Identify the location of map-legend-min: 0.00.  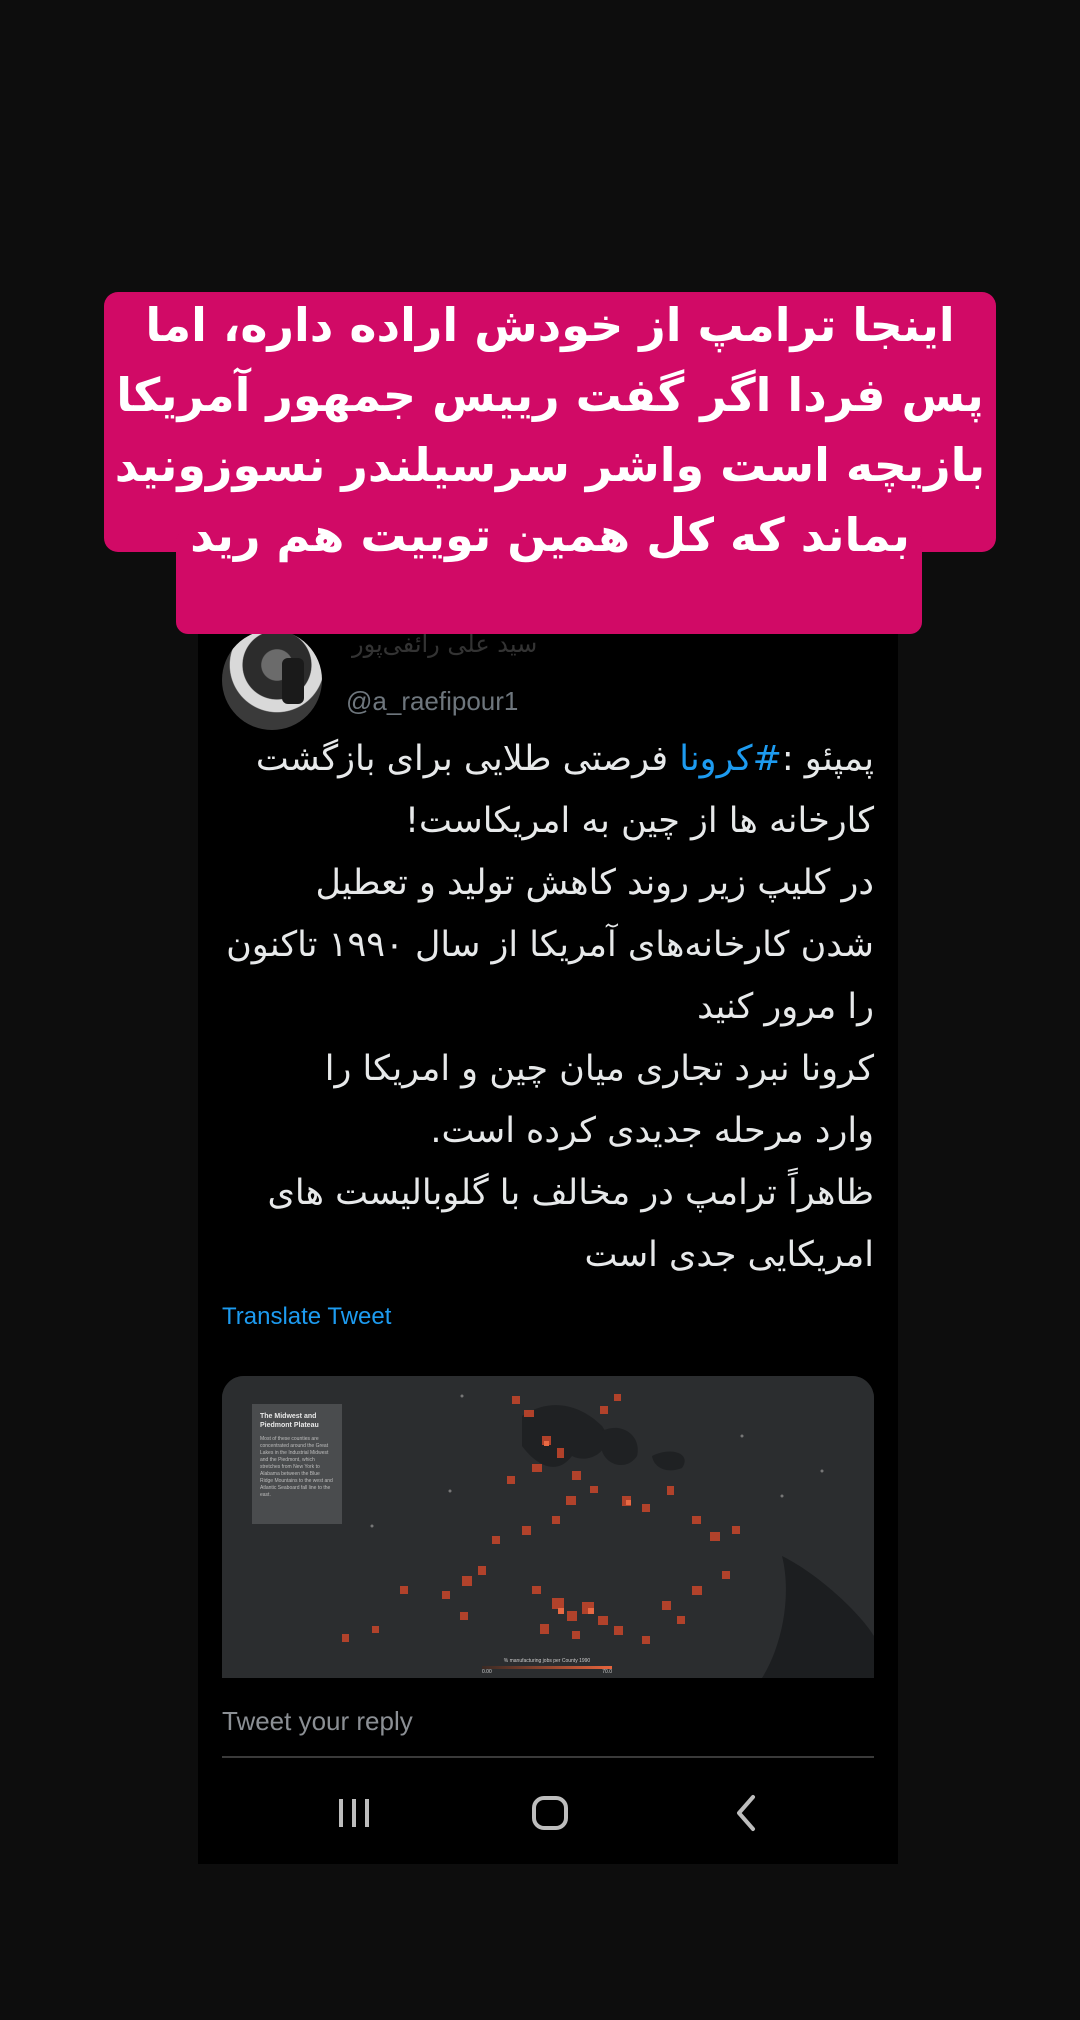
(487, 1672).